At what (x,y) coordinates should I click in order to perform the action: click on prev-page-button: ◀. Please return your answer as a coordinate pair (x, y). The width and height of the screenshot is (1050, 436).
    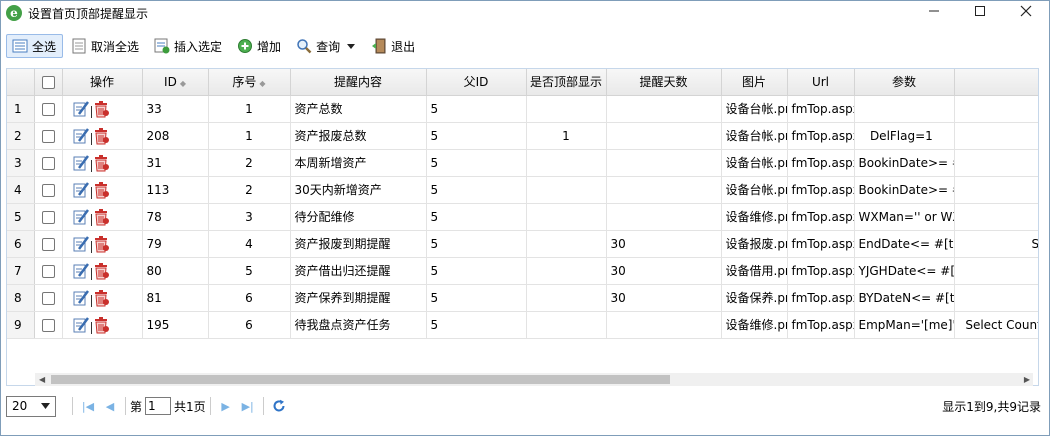
    Looking at the image, I should click on (110, 406).